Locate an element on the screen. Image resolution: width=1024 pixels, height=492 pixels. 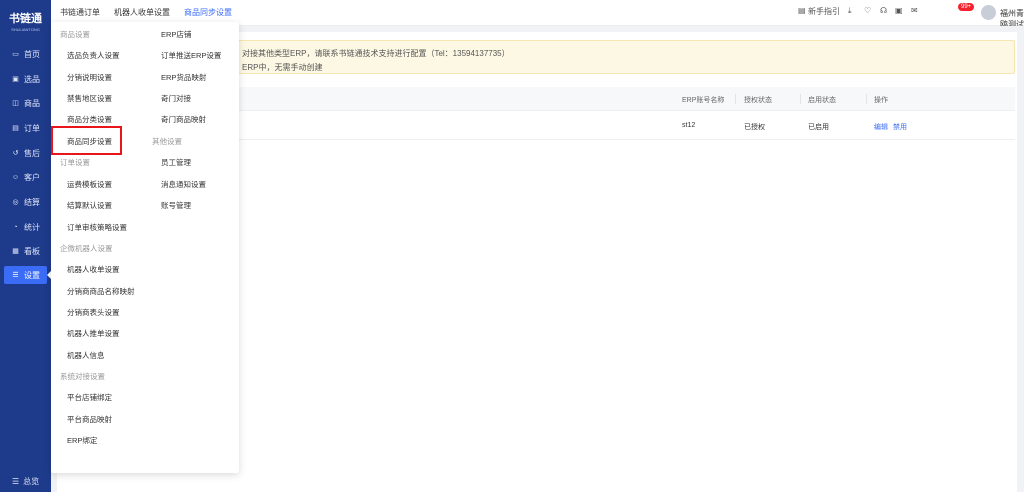
menu-item-platform-store: 平台店铺绑定 is located at coordinates (89, 397).